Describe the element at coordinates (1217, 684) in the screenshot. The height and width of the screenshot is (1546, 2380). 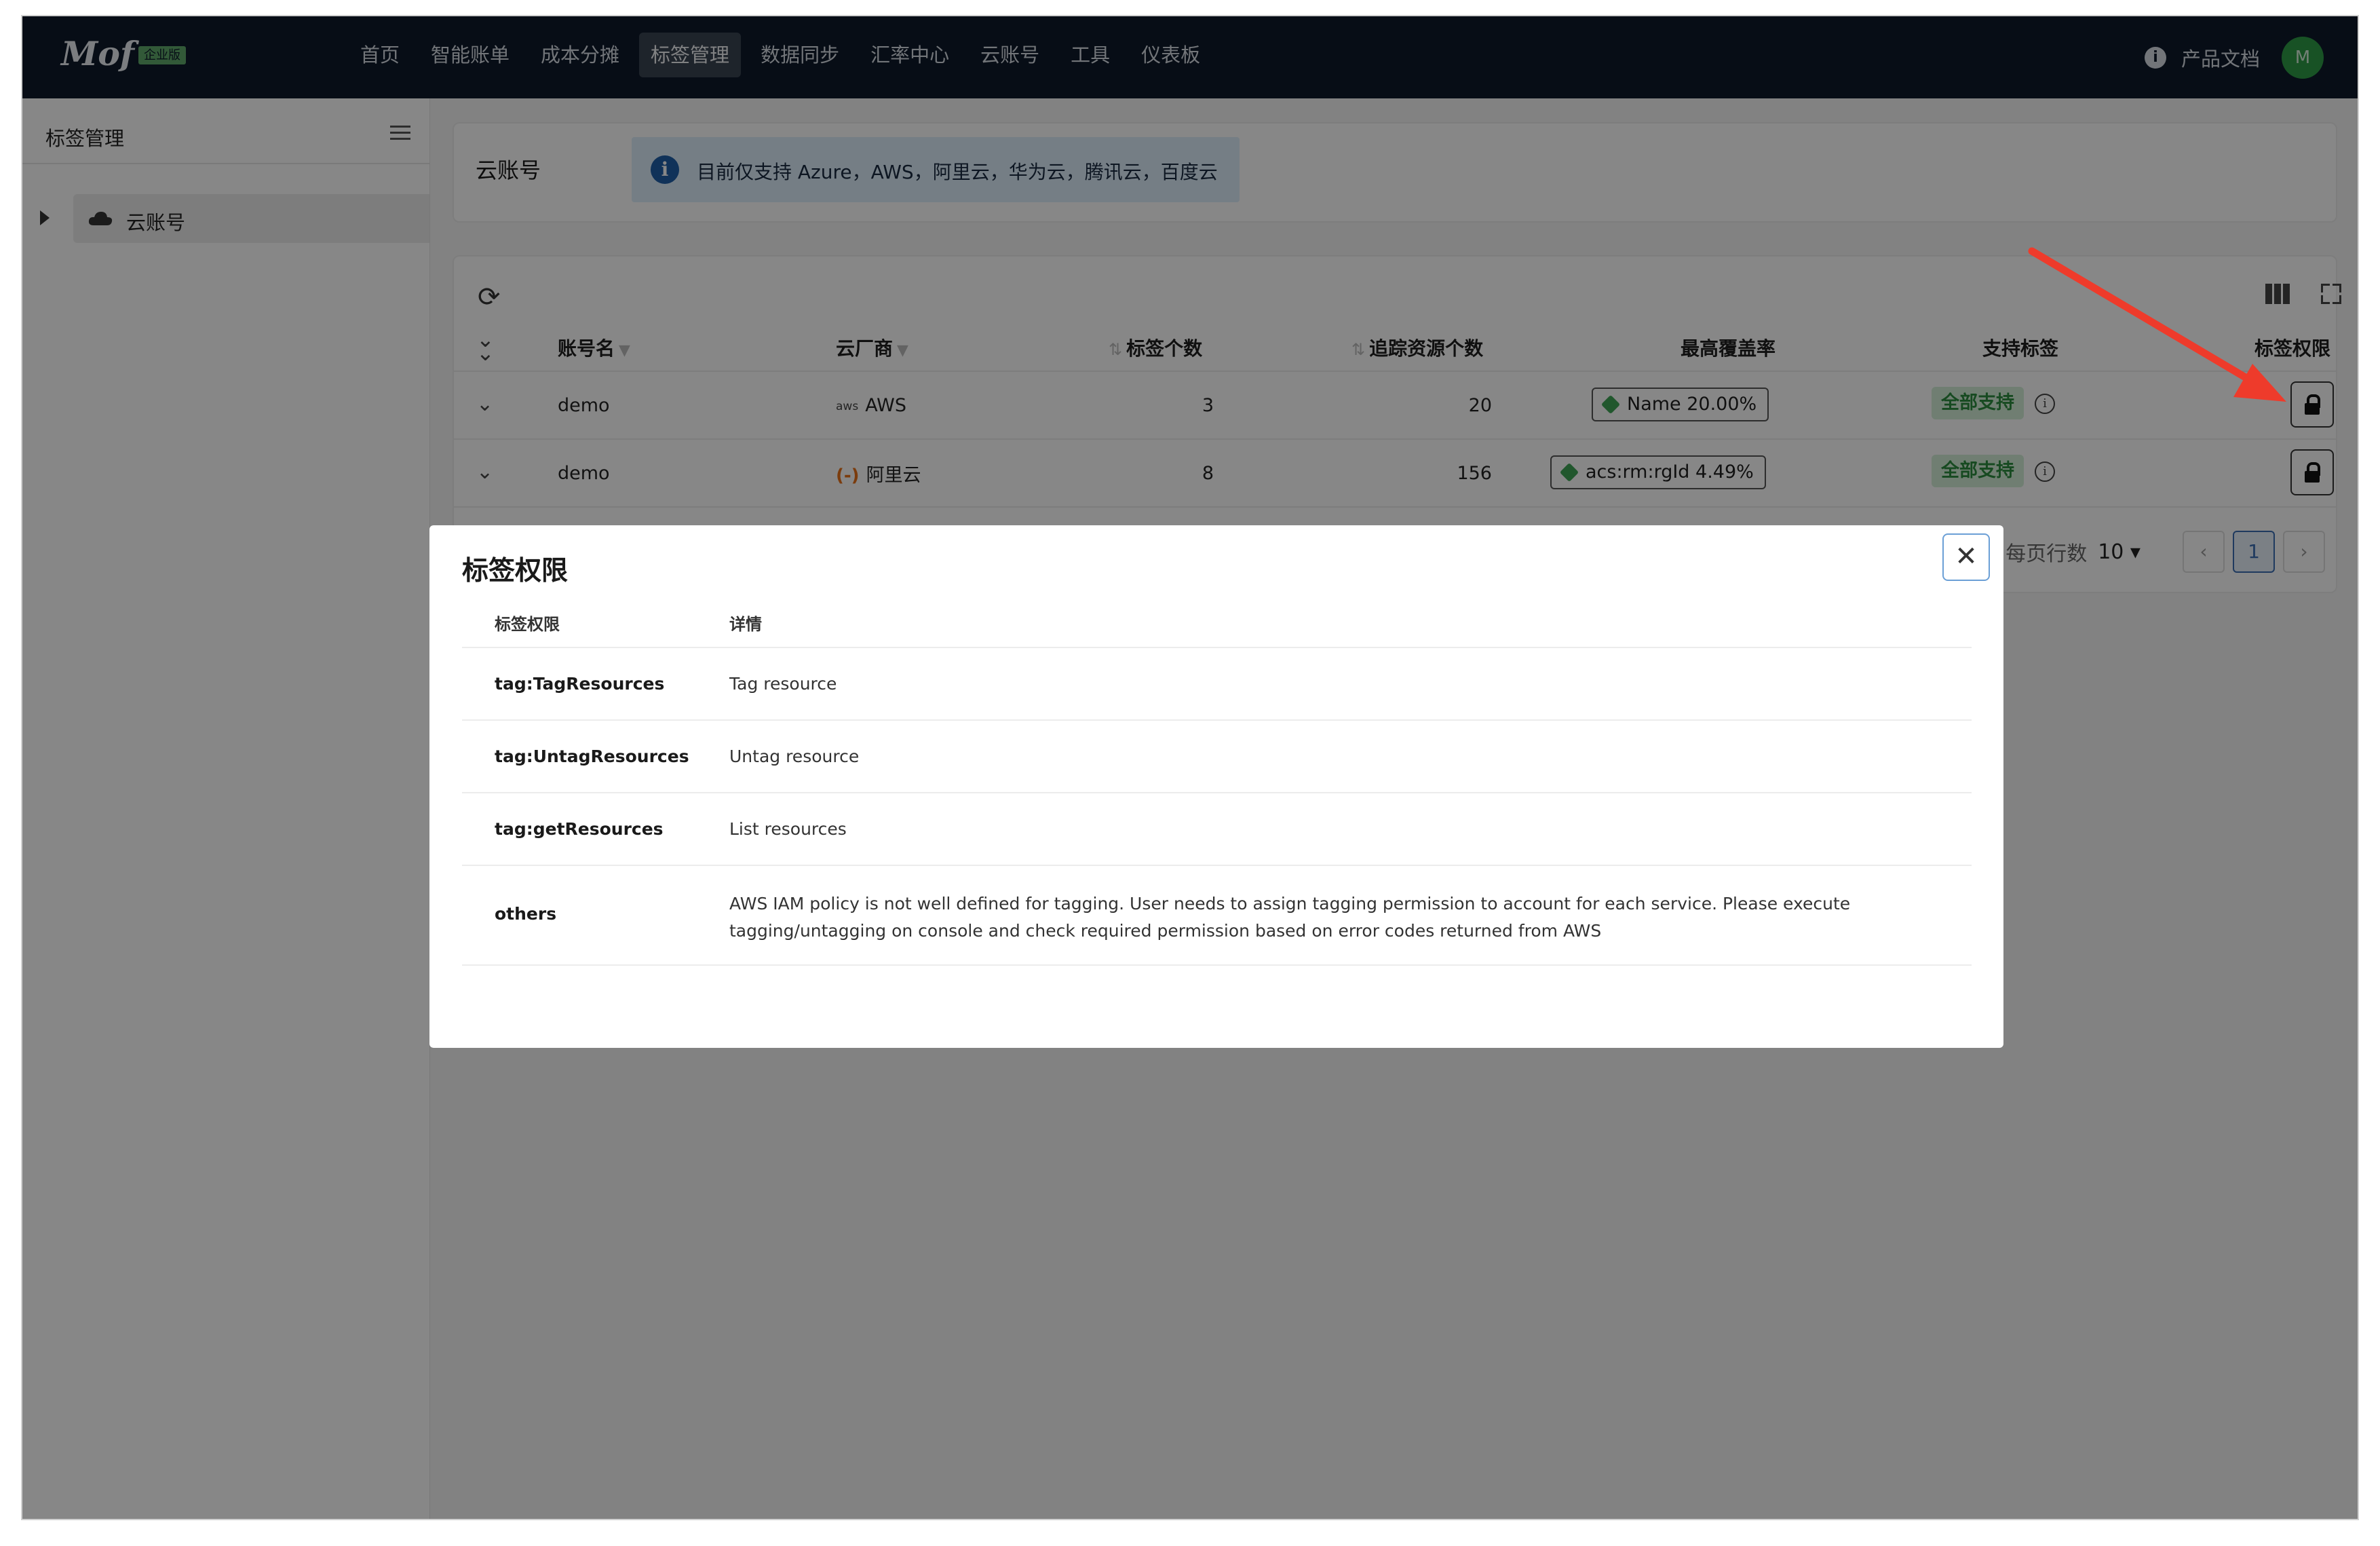
I see `table-row: tag:TagResources Tag resource` at that location.